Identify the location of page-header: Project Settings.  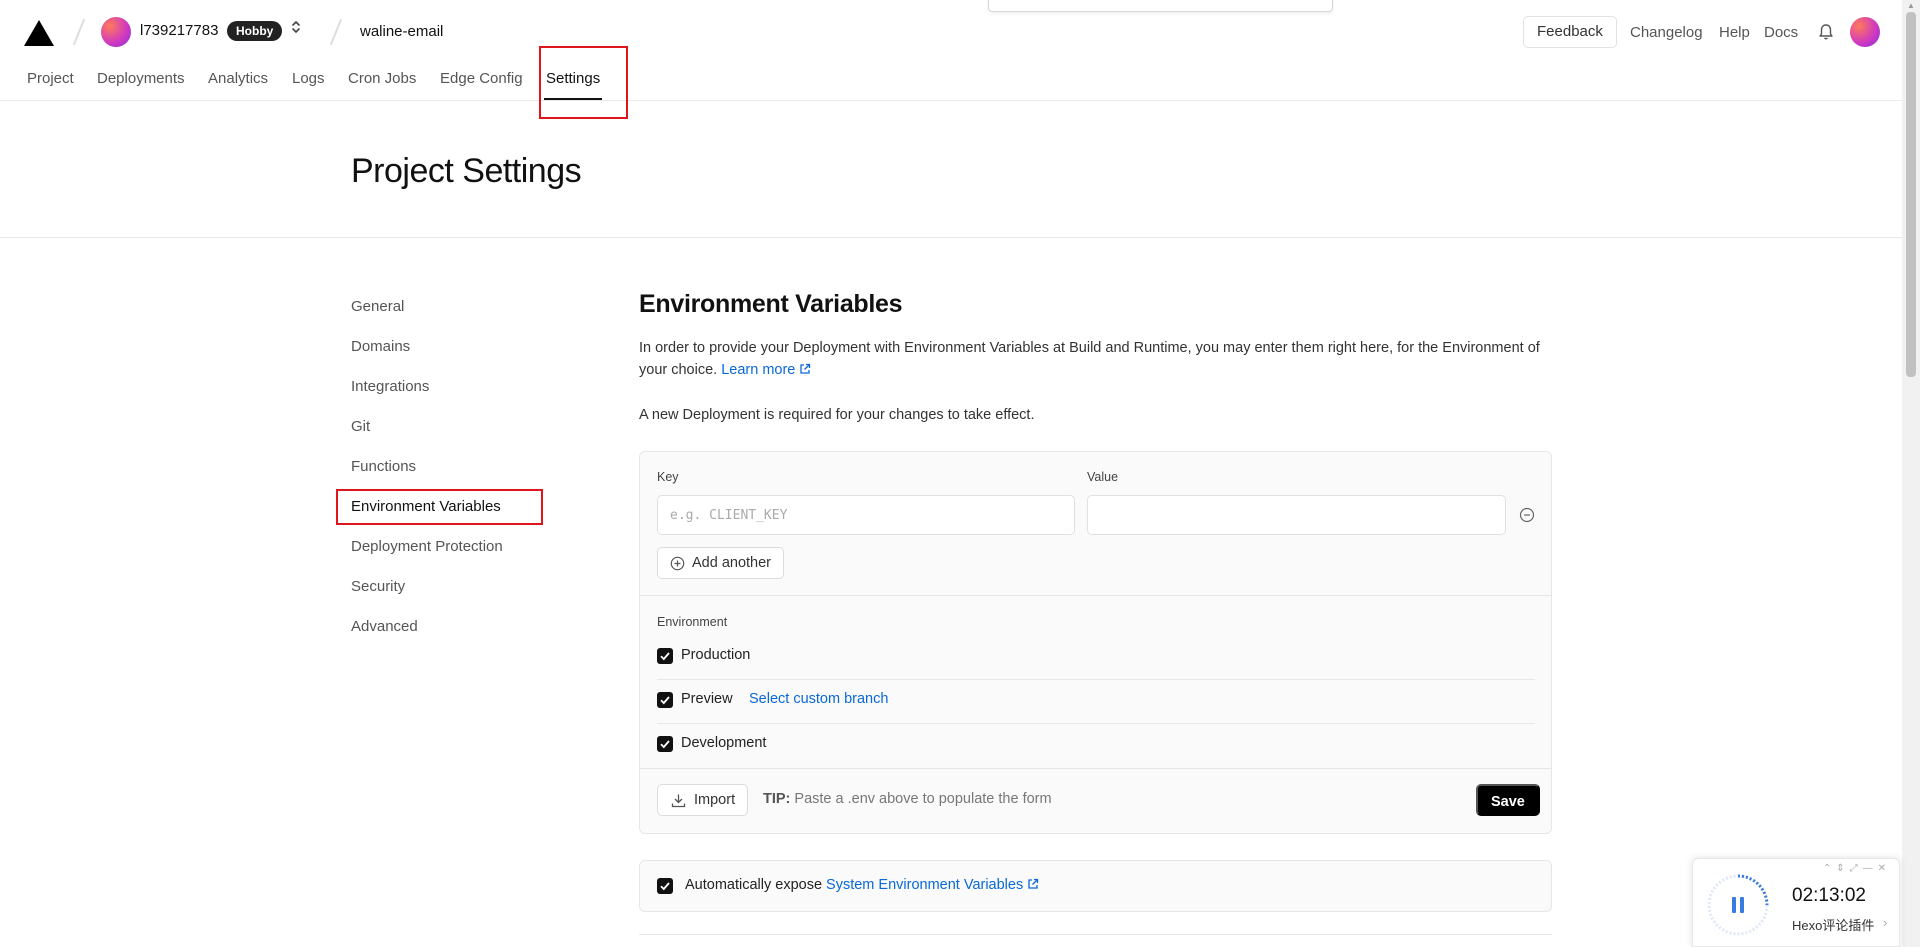
(951, 169).